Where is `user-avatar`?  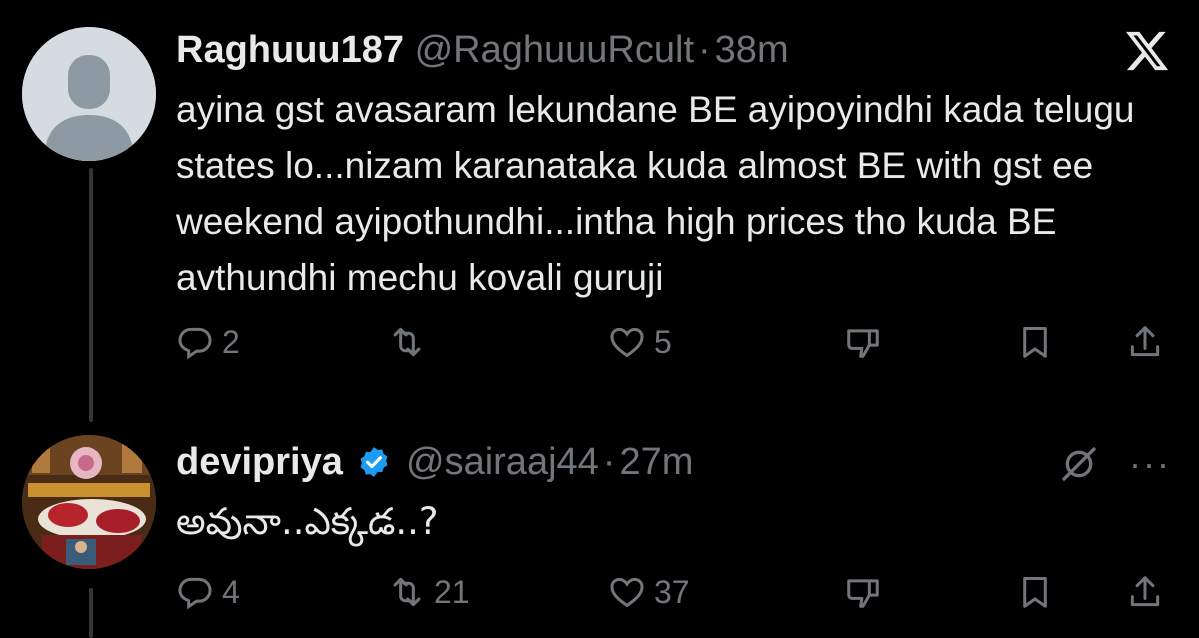
user-avatar is located at coordinates (89, 502).